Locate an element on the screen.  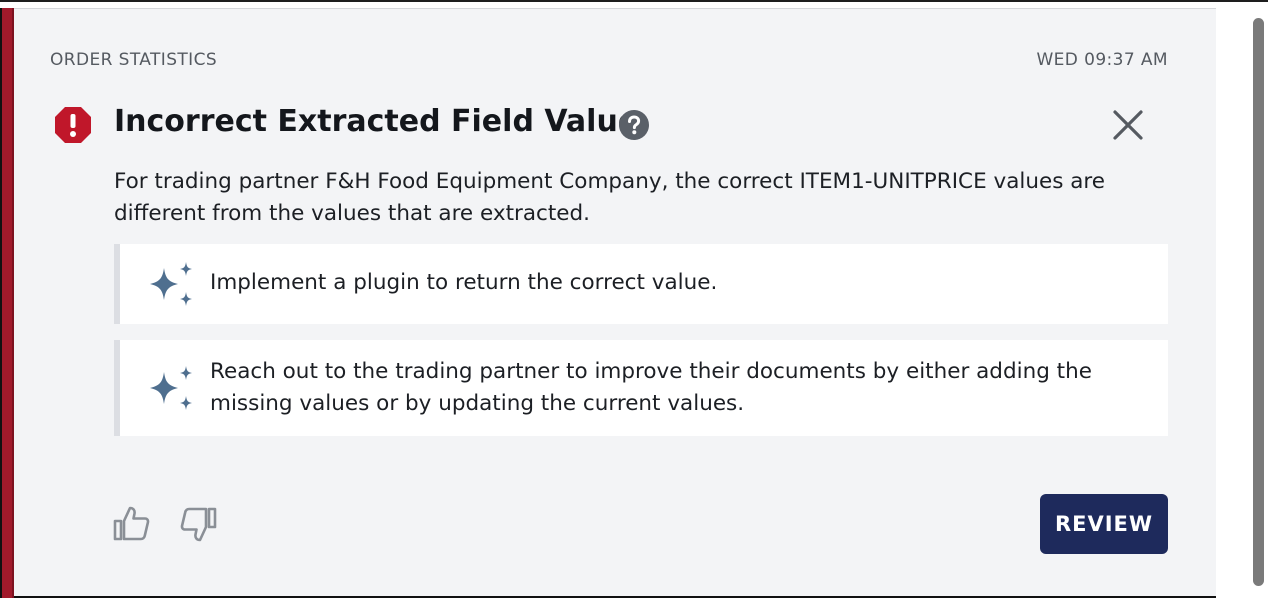
close-icon is located at coordinates (1128, 125).